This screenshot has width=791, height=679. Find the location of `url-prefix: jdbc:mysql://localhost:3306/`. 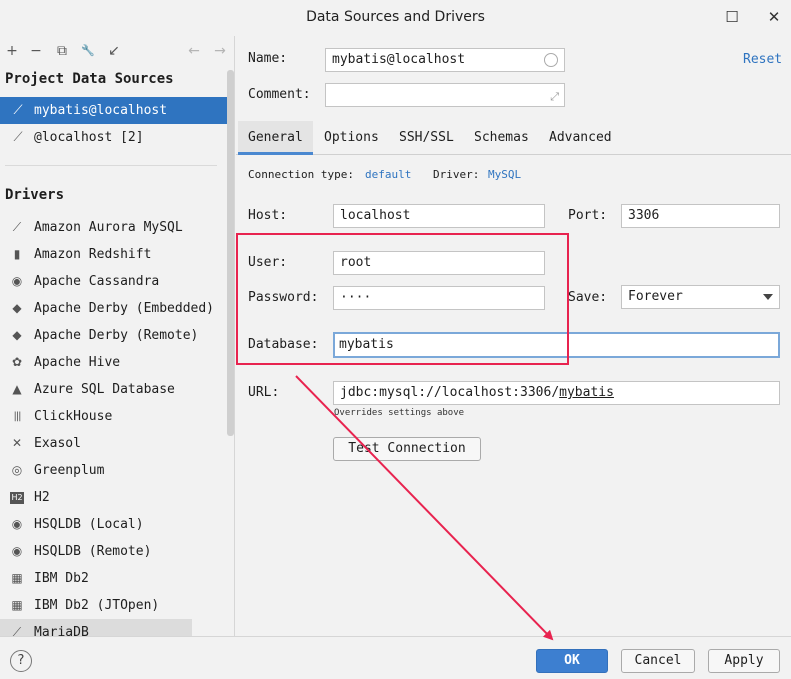

url-prefix: jdbc:mysql://localhost:3306/ is located at coordinates (450, 392).